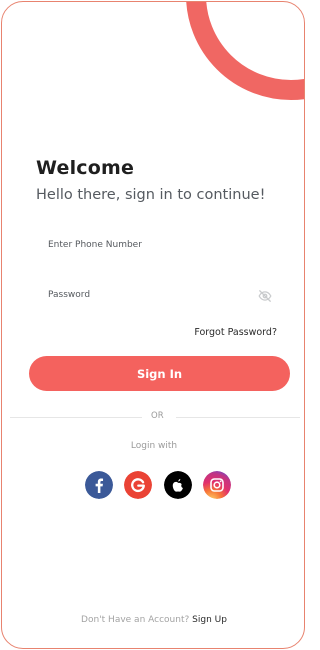  I want to click on google-login-button, so click(138, 485).